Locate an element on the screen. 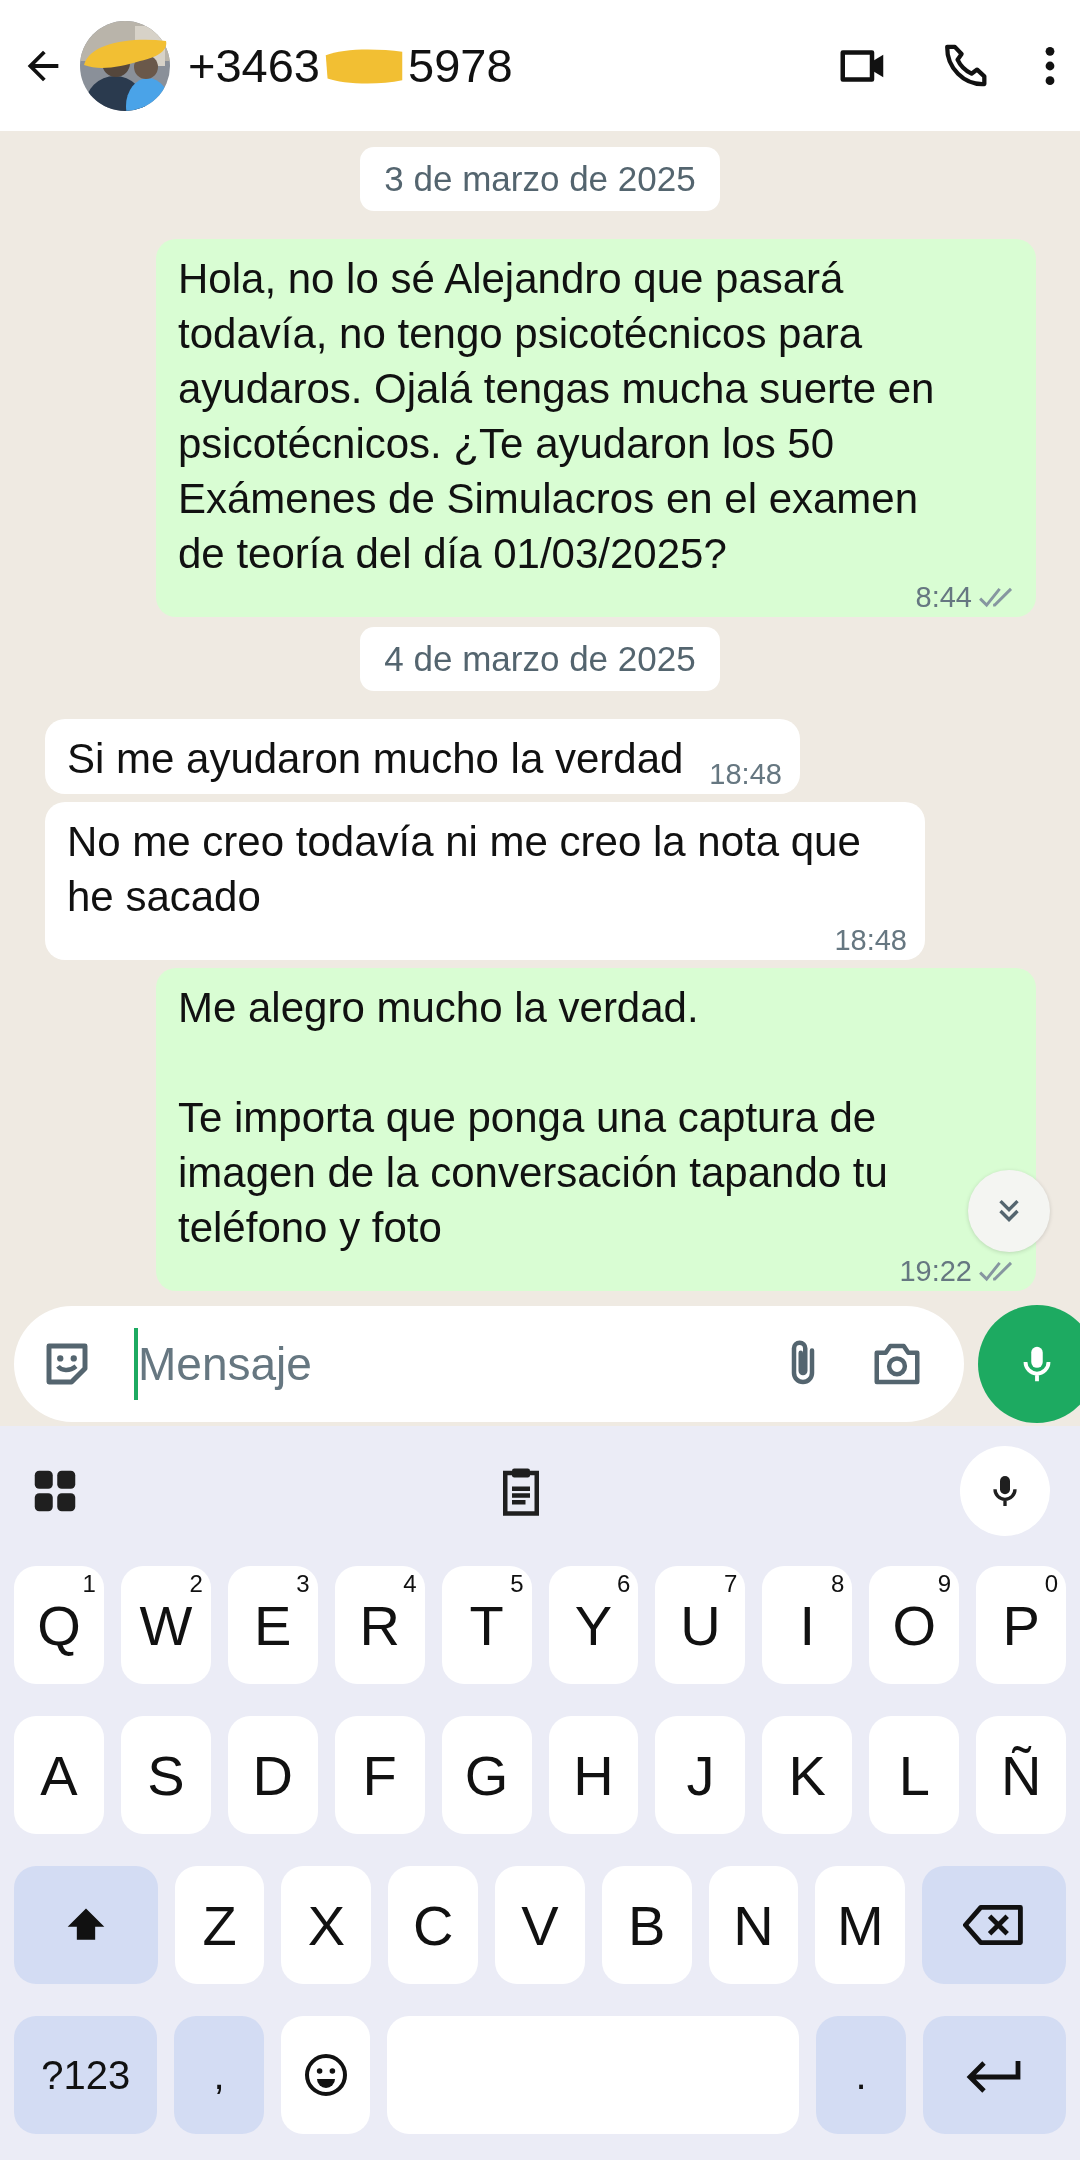  message-time: 19:22 is located at coordinates (935, 1271).